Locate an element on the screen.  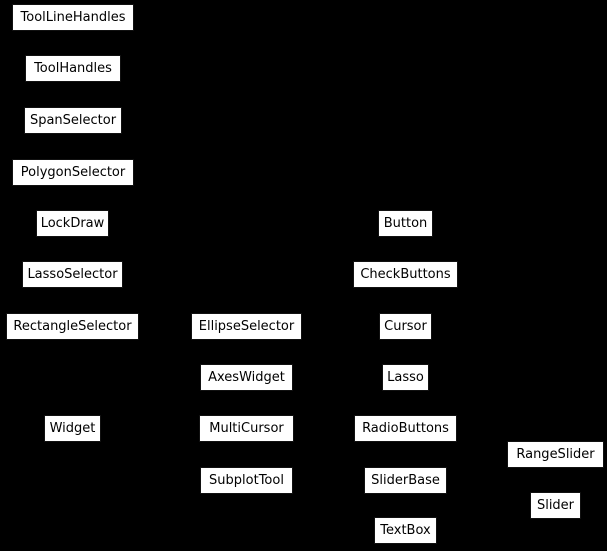
node-button: Button is located at coordinates (405, 223).